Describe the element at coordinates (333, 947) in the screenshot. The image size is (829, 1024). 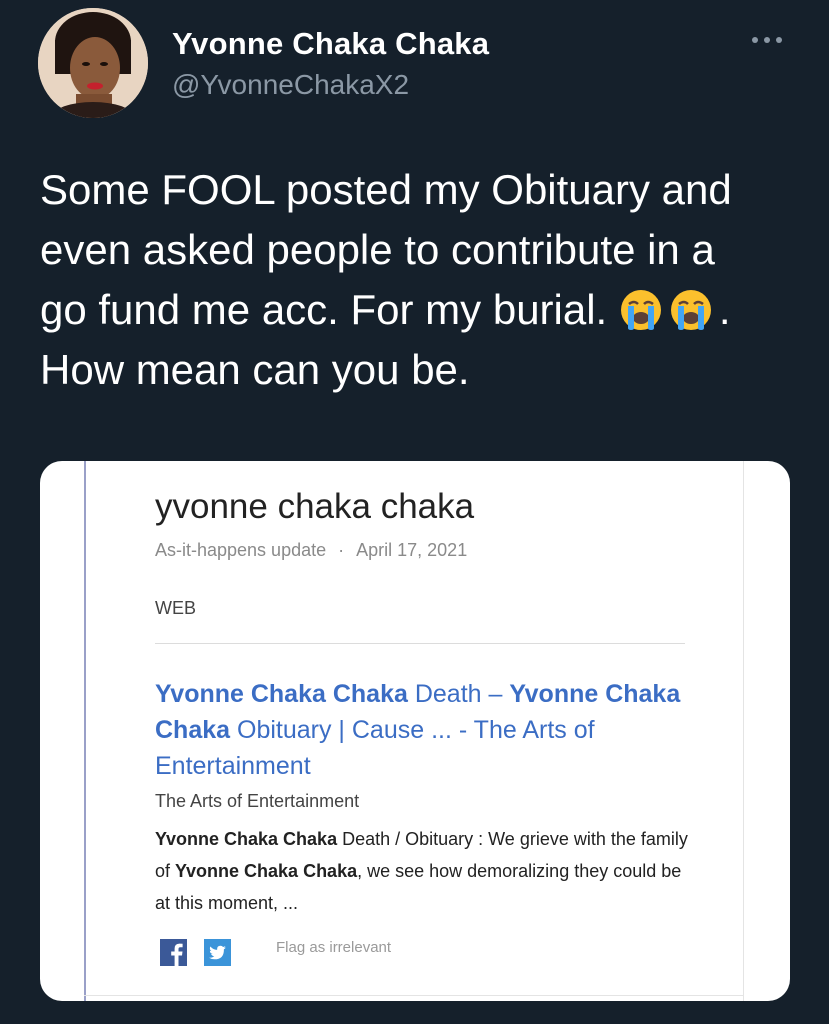
I see `flag-irrelevant-link: Flag as irrelevant` at that location.